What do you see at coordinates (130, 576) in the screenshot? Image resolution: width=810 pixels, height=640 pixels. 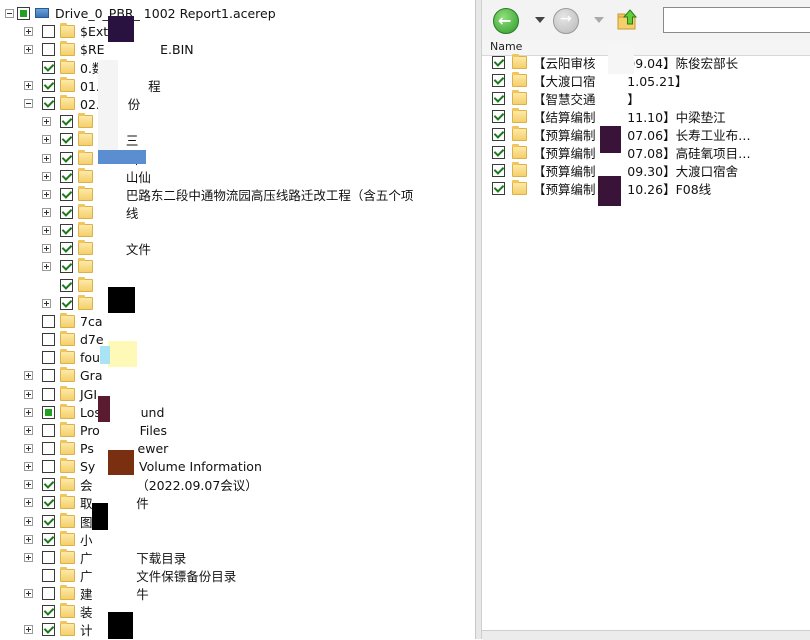 I see `tree-row: 广 文件保镖备份目录` at bounding box center [130, 576].